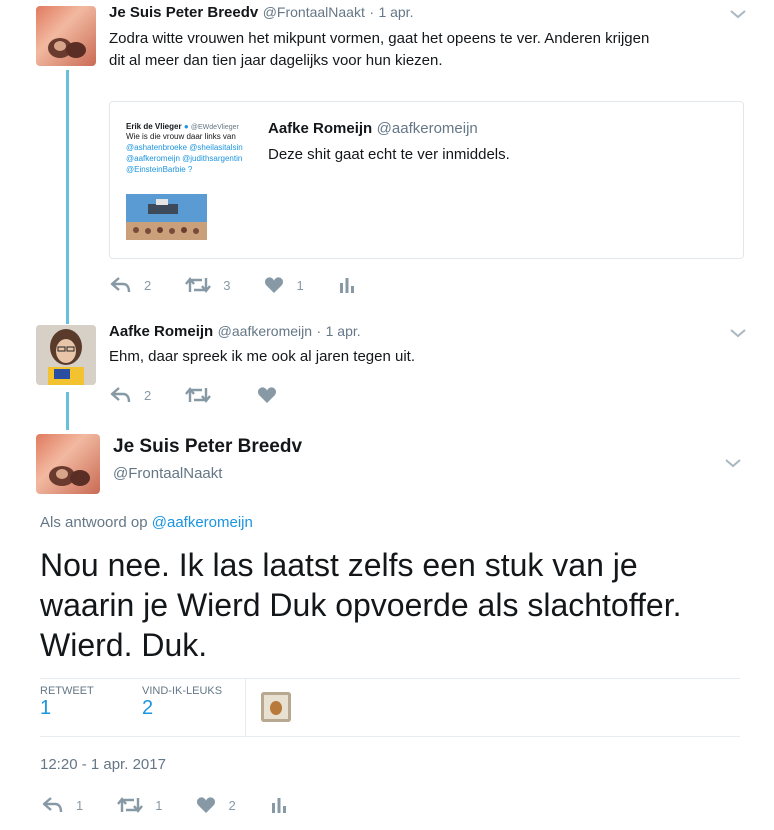 This screenshot has height=830, width=774. I want to click on embedded-photo, so click(166, 217).